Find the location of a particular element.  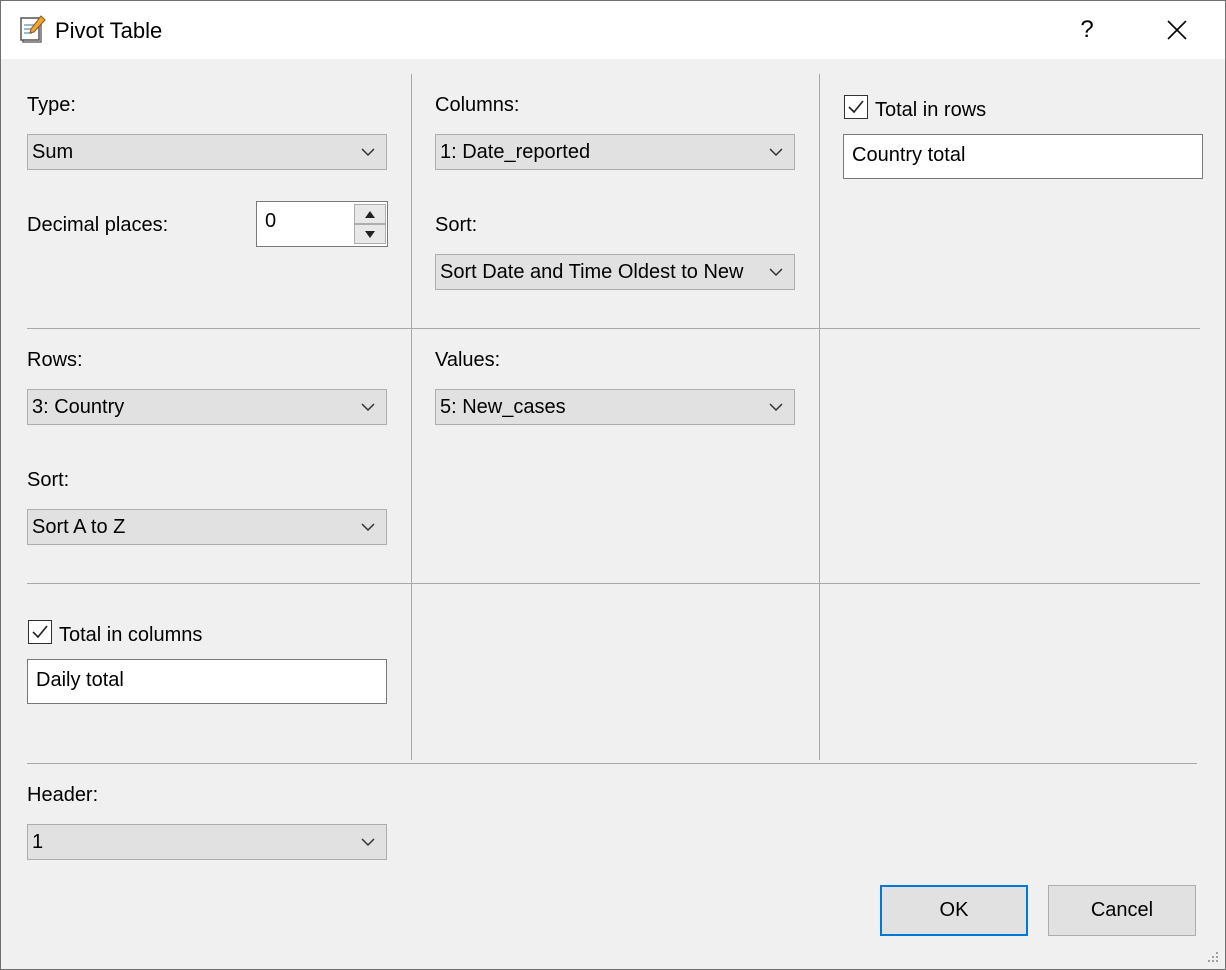

total-in-columns-field: Daily total is located at coordinates (207, 681).